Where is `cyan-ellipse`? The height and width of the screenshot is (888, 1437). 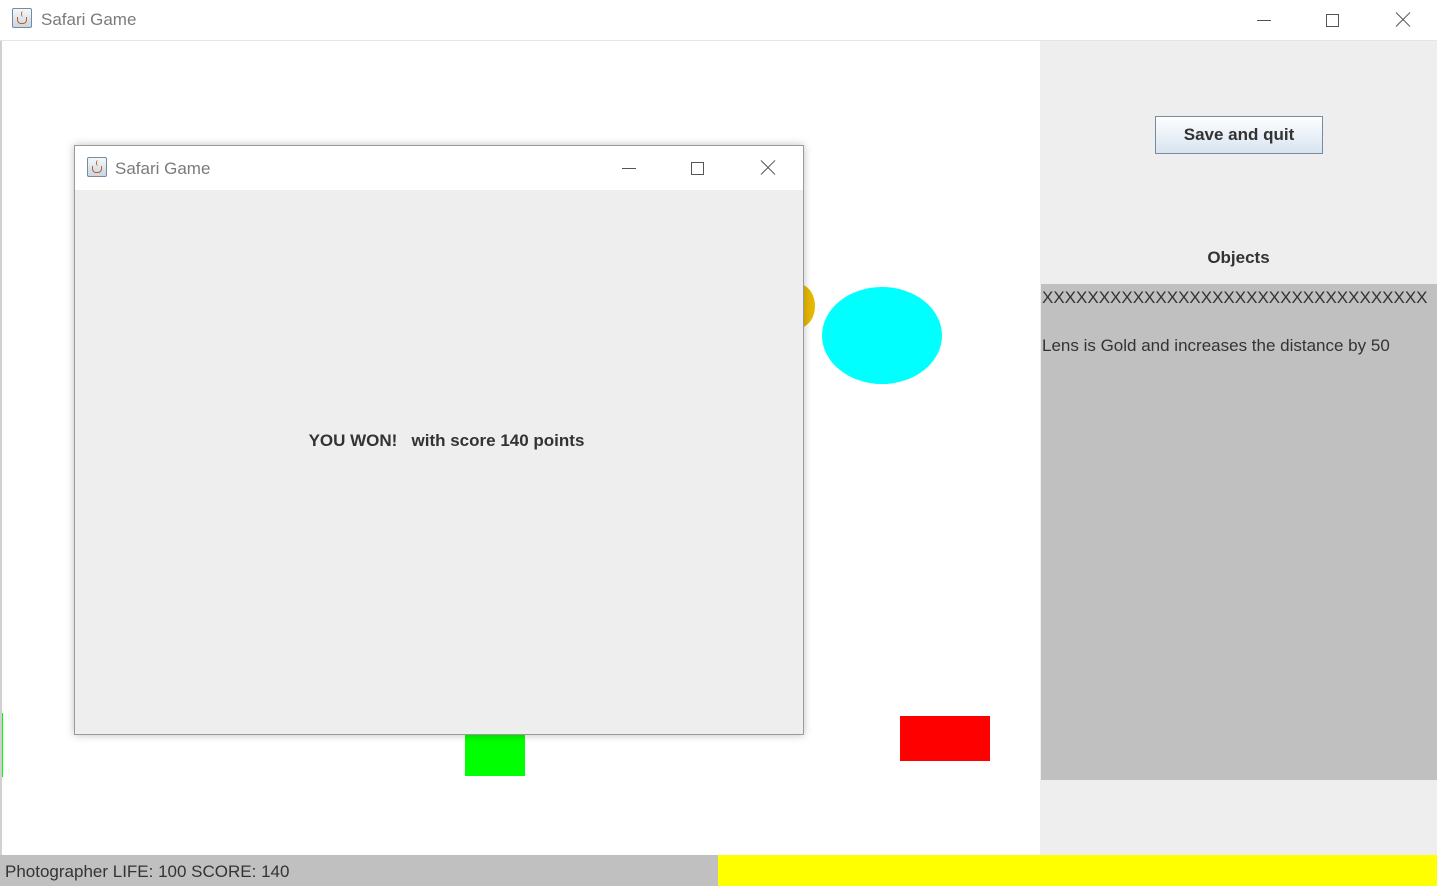 cyan-ellipse is located at coordinates (882, 335).